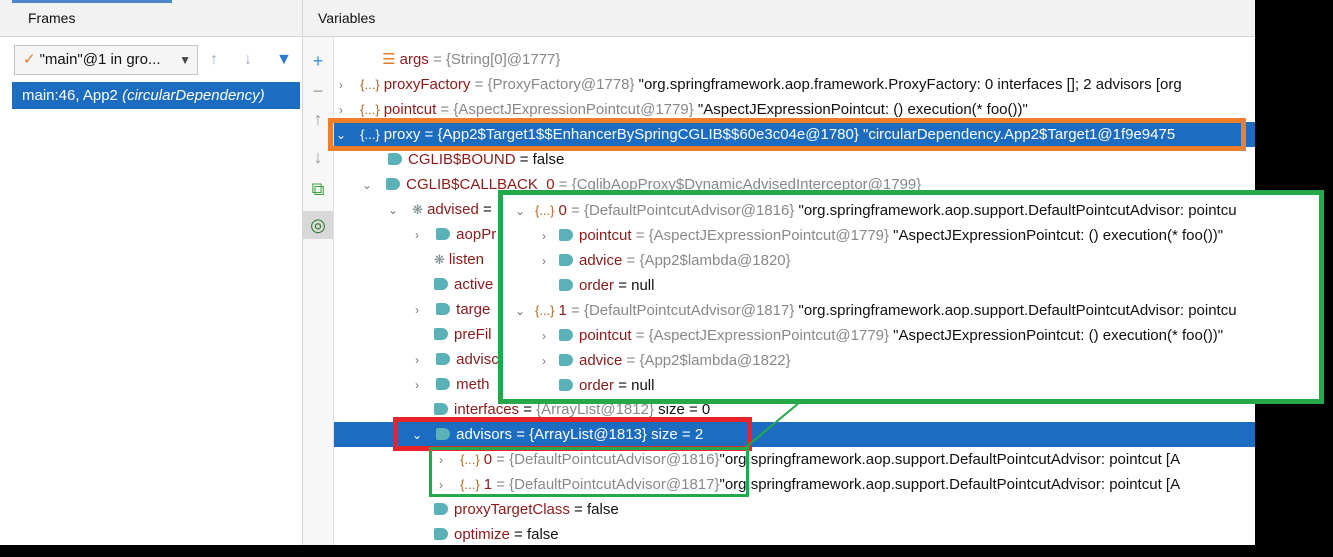 This screenshot has height=557, width=1333. I want to click on zoom-row-order-1: order = null, so click(606, 385).